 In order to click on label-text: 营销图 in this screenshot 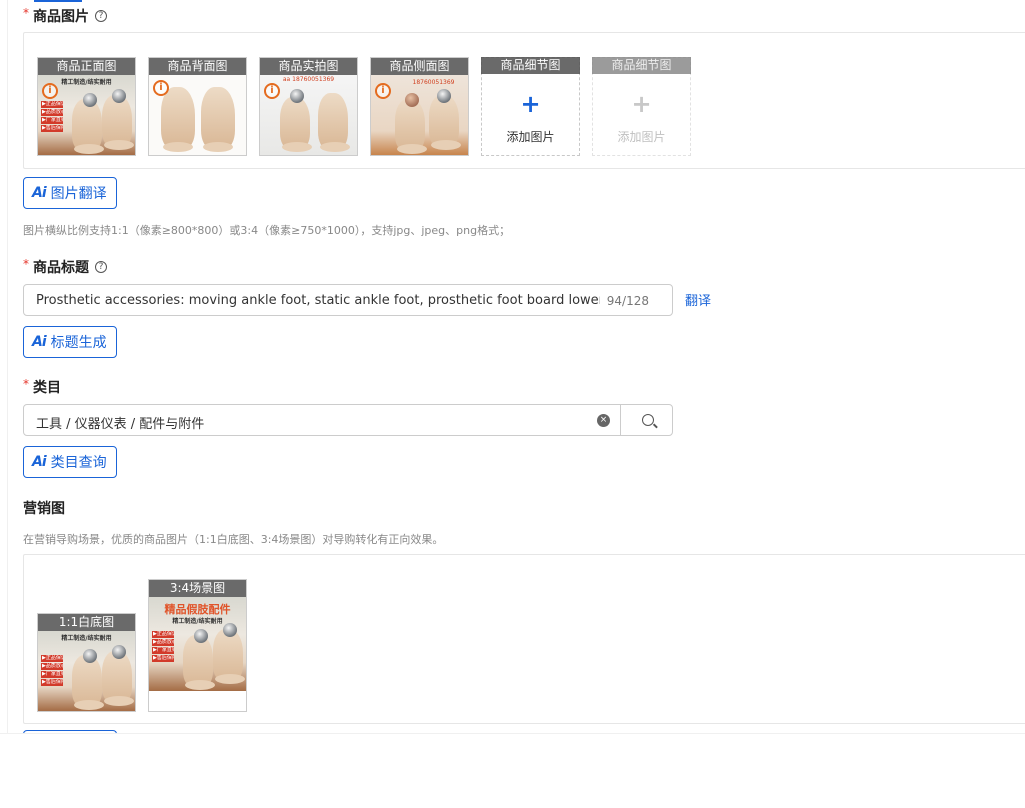, I will do `click(44, 509)`.